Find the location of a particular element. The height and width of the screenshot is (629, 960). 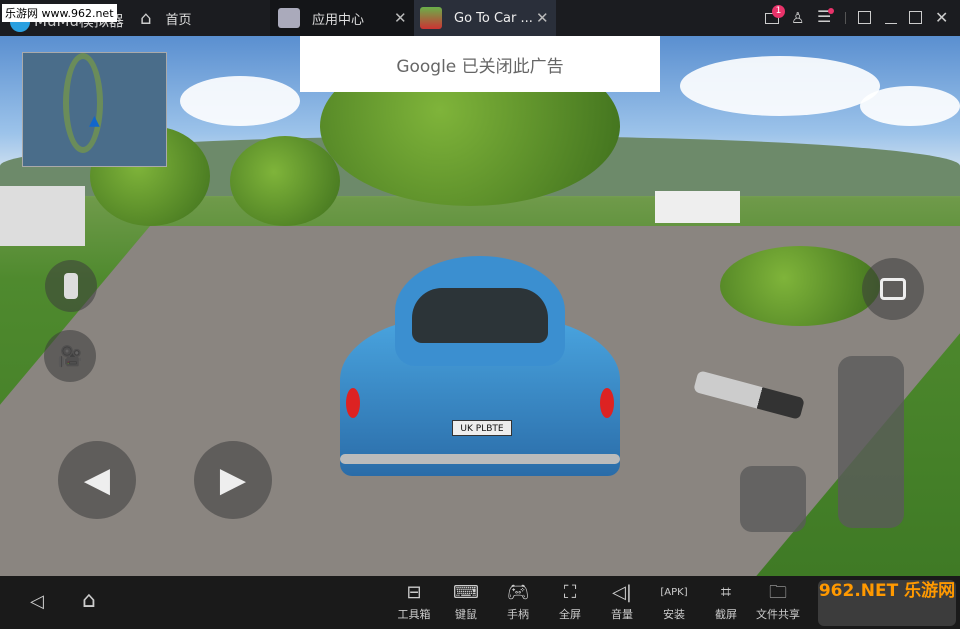

bumper is located at coordinates (480, 459).